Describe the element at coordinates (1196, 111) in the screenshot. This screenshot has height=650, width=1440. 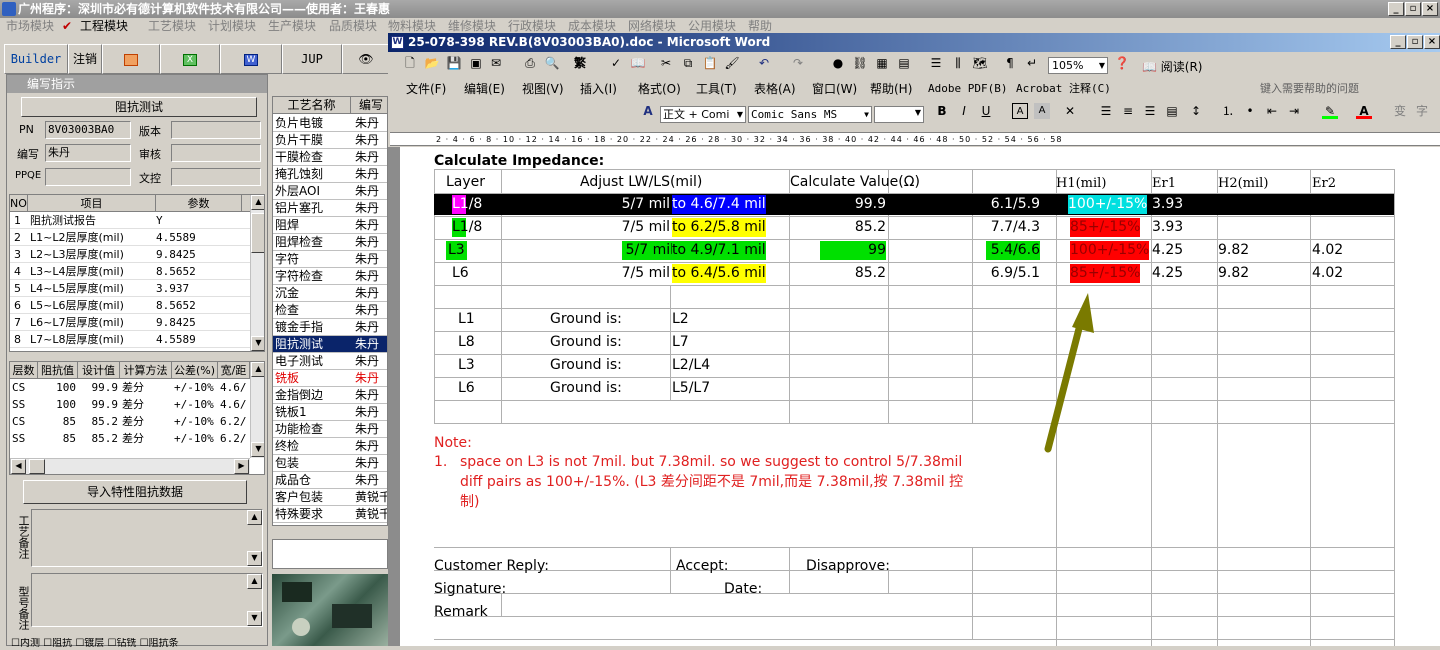
I see `line-spacing-icon: ↕` at that location.